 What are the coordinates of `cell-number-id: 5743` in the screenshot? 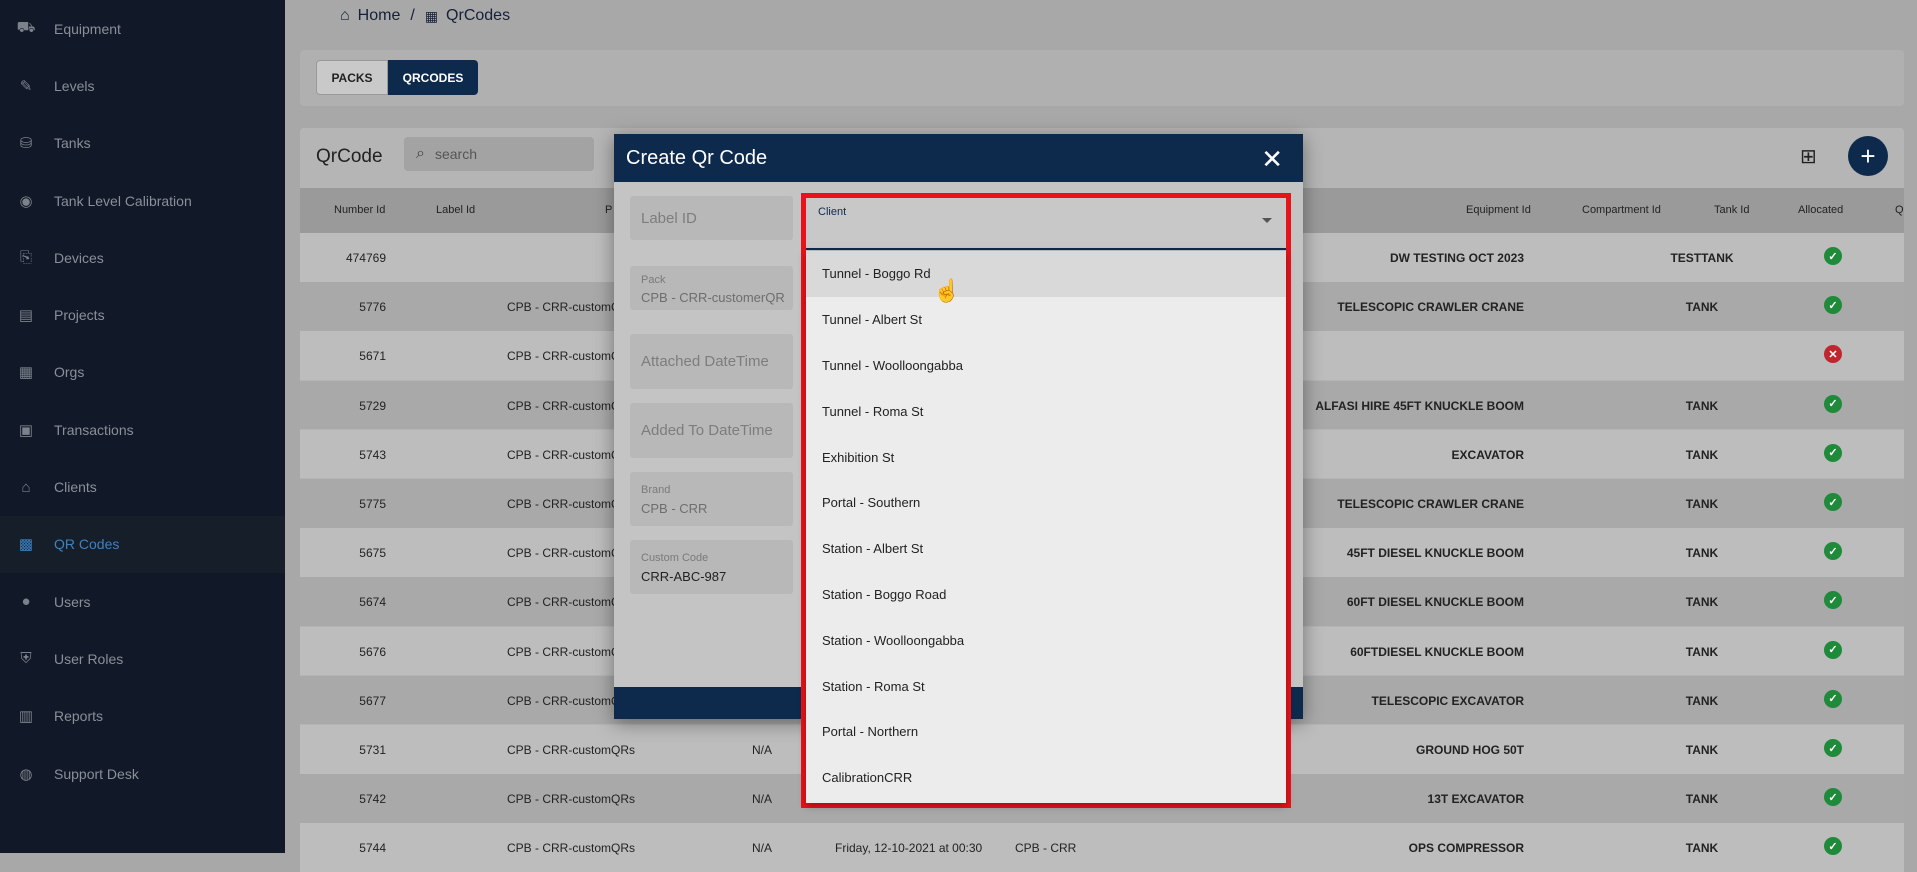 It's located at (372, 454).